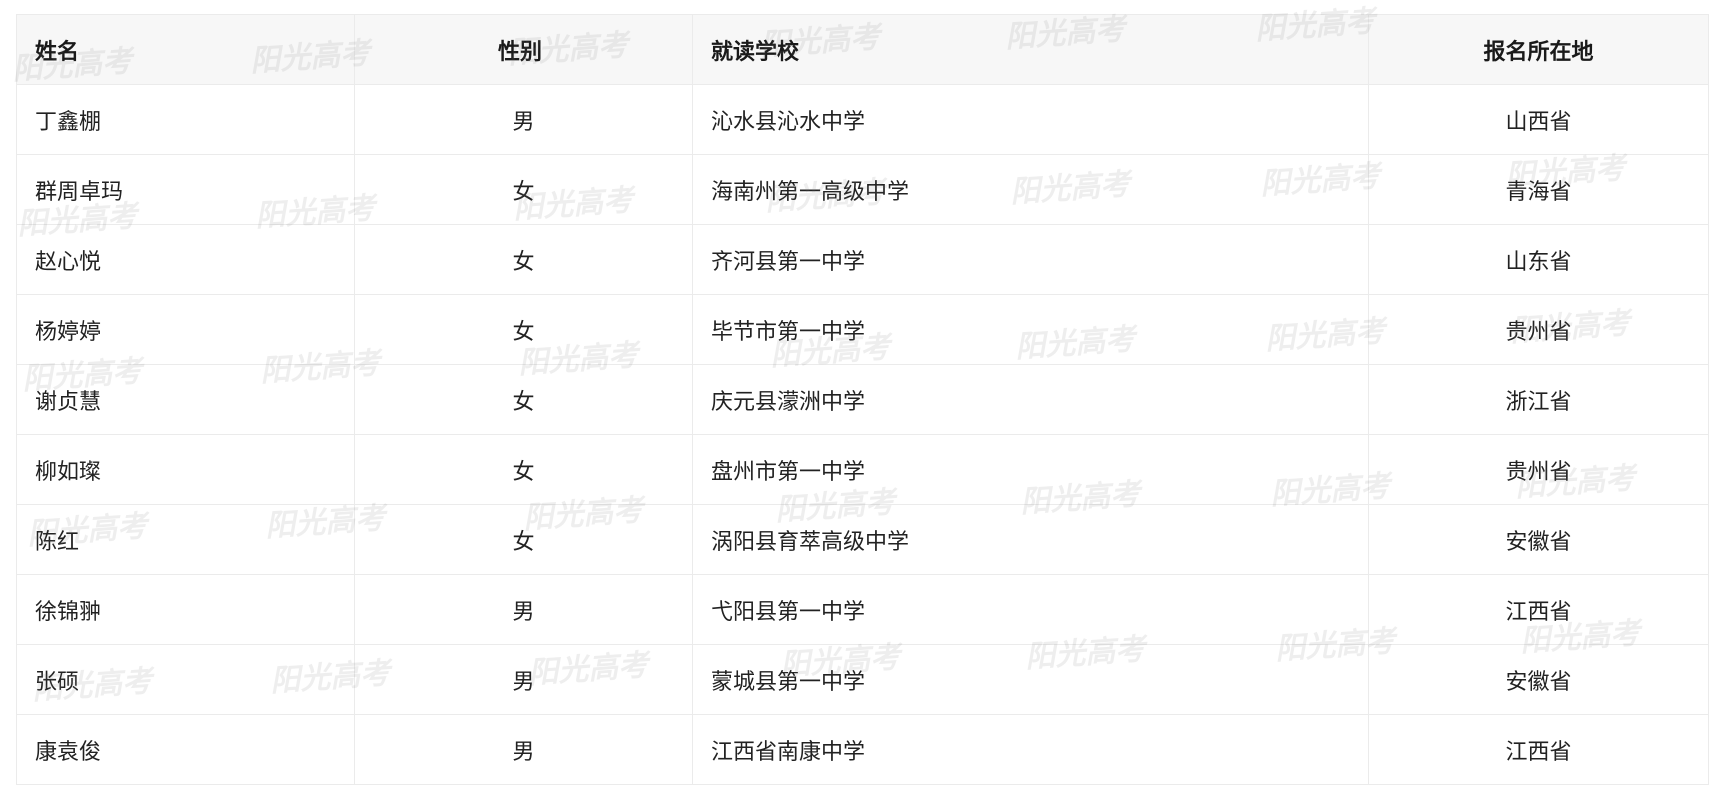 The image size is (1720, 799). I want to click on table-row: 赵心悦 女 齐河县第一中学 山东省, so click(862, 259).